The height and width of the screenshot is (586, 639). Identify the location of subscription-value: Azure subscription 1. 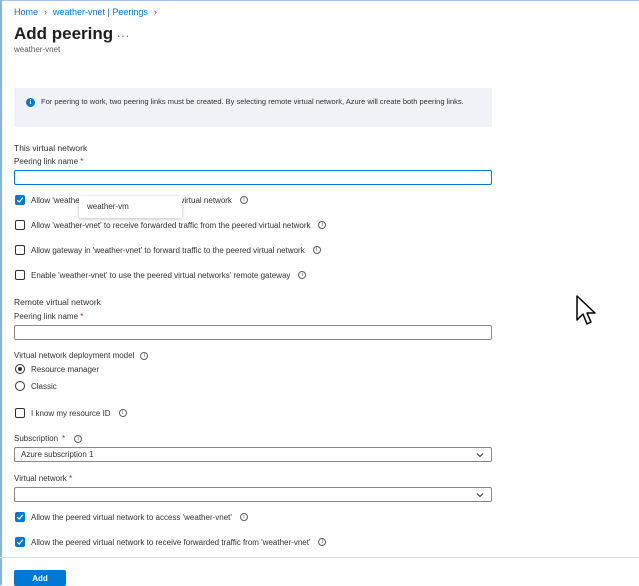
(57, 454).